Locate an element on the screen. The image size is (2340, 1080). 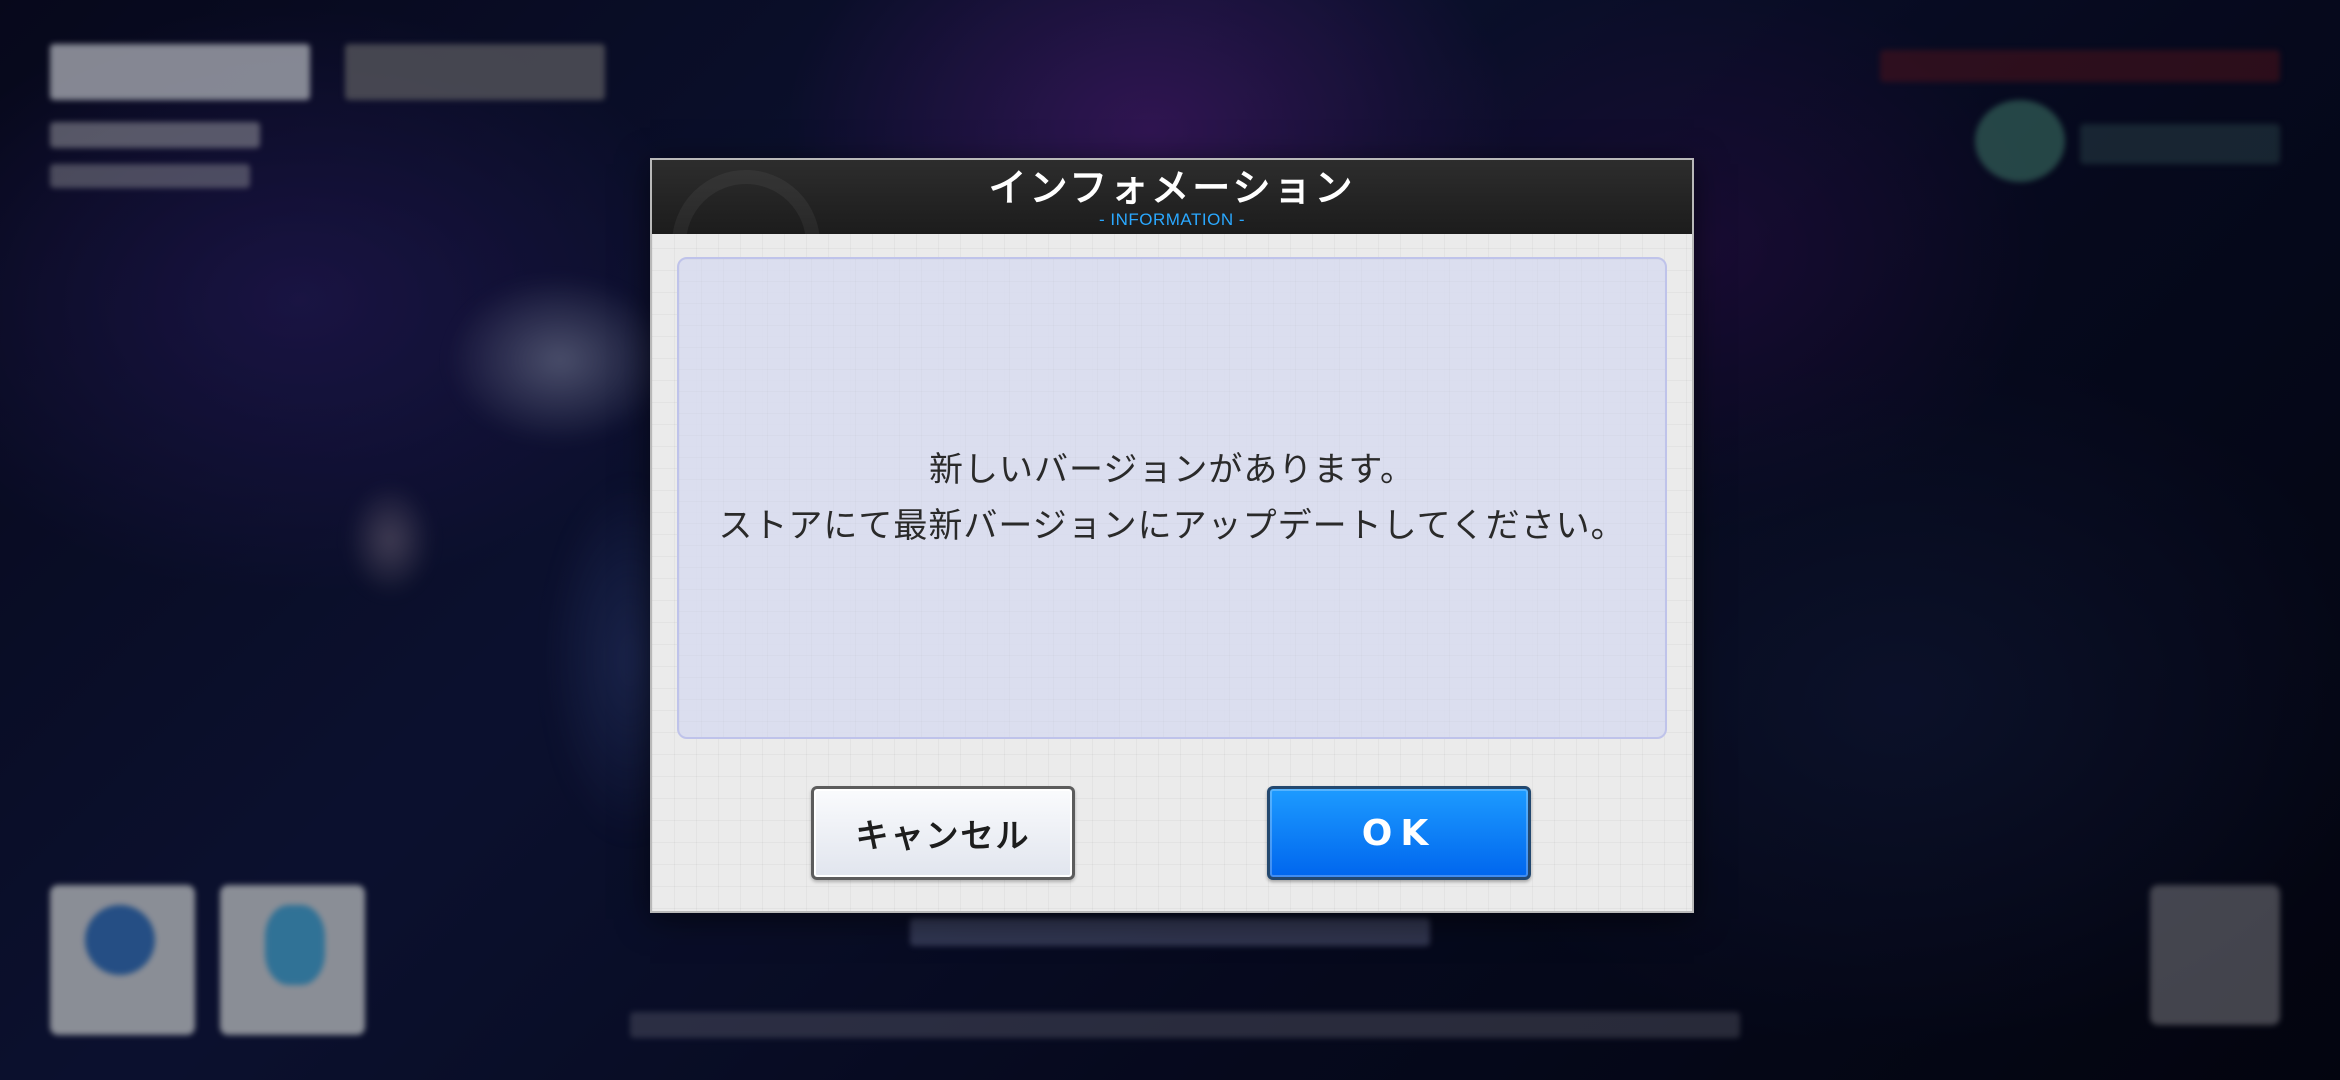
cancel-button: キャンセル is located at coordinates (943, 833).